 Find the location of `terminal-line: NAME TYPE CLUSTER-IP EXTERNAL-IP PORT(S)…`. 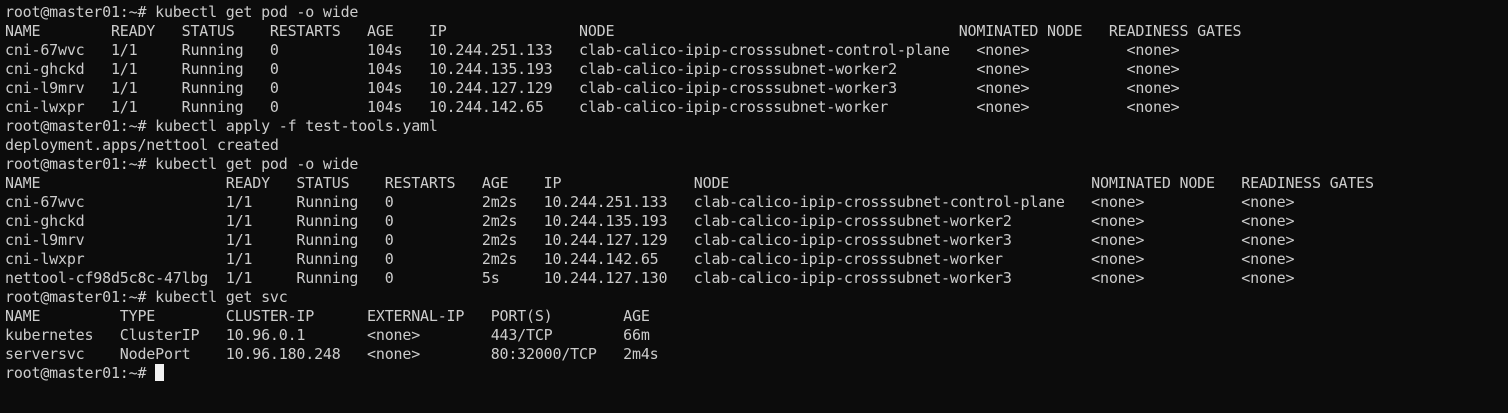

terminal-line: NAME TYPE CLUSTER-IP EXTERNAL-IP PORT(S)… is located at coordinates (327, 316).